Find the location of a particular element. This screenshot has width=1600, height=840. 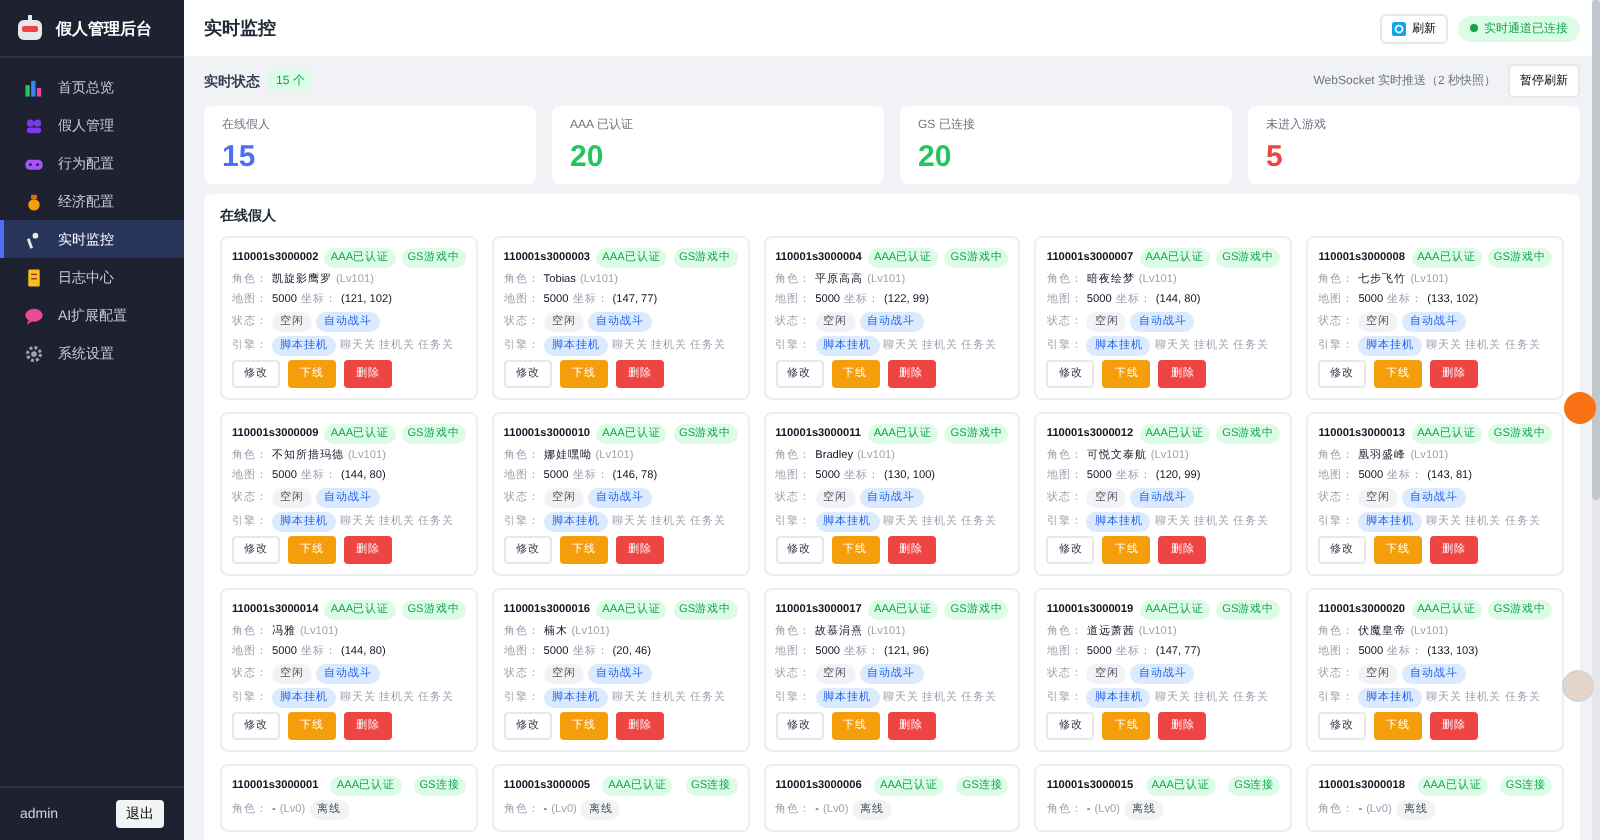

people-icon is located at coordinates (34, 125).